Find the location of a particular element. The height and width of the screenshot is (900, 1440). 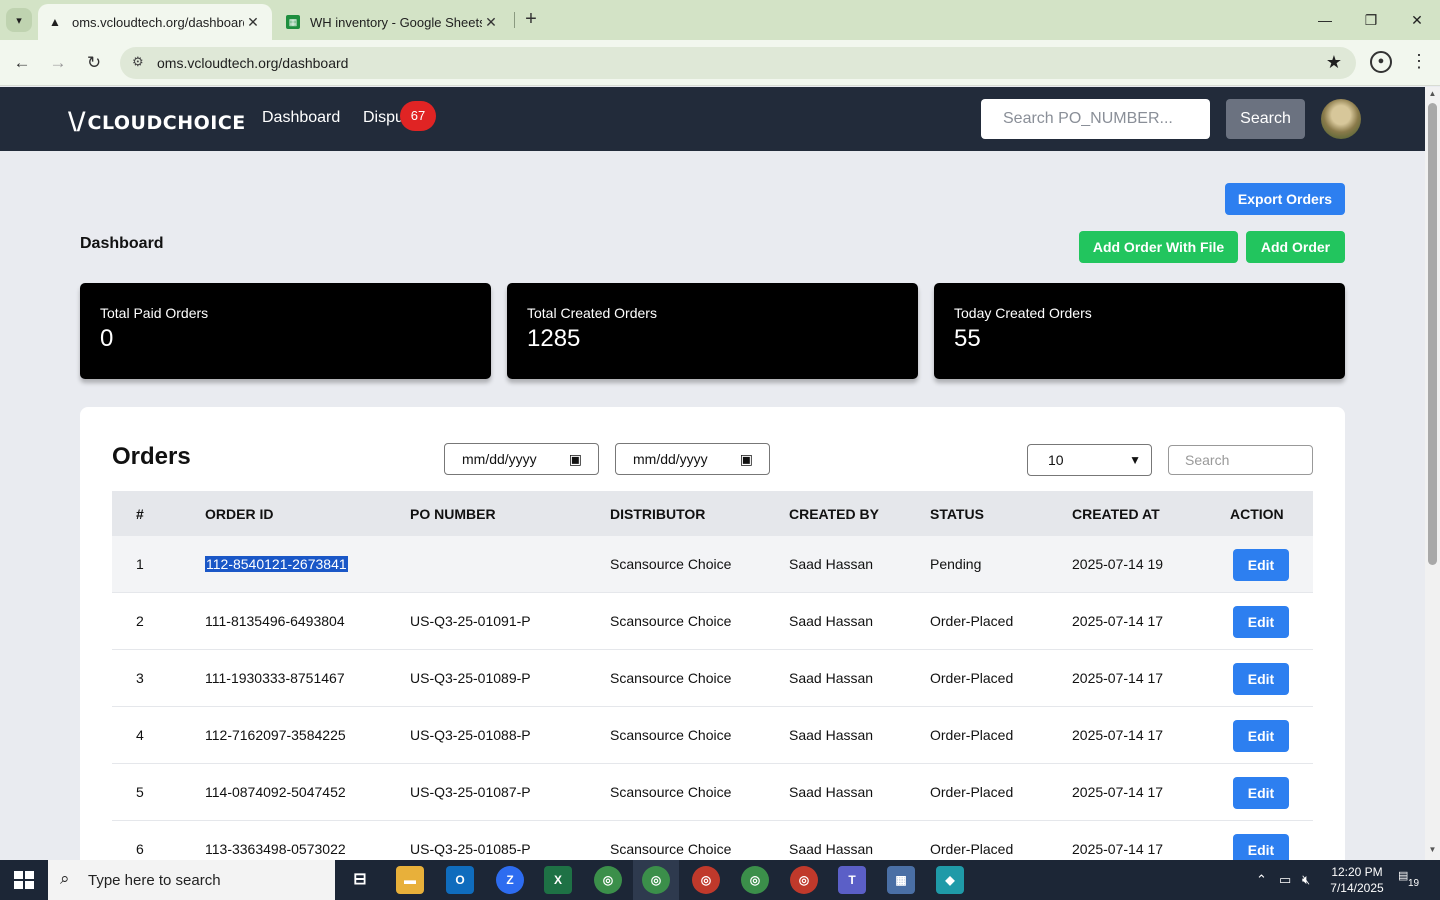

tab-sheets: ▦ WH inventory - Google Sheets ✕ is located at coordinates (393, 22).